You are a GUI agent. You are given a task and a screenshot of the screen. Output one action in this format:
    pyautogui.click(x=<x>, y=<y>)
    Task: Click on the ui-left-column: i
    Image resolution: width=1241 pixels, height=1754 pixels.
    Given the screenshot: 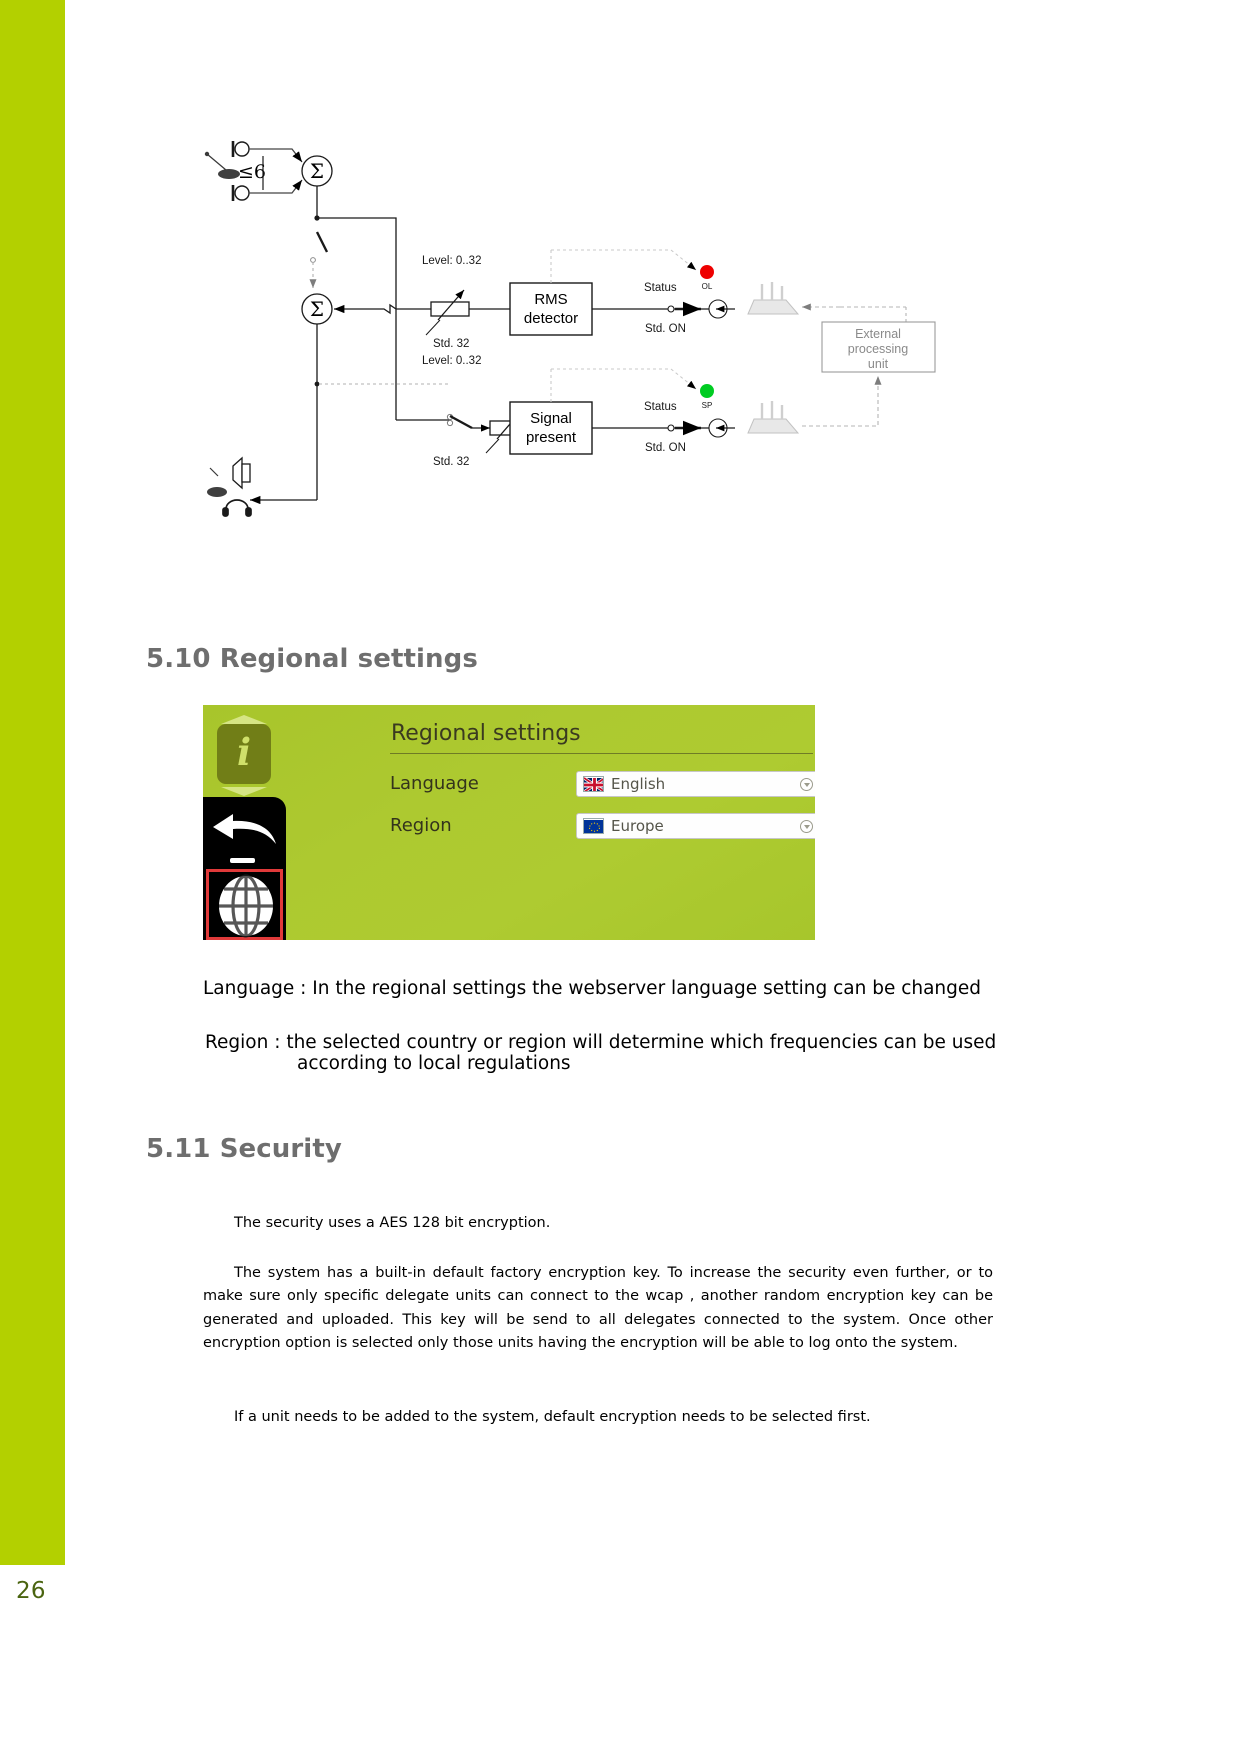 What is the action you would take?
    pyautogui.click(x=244, y=822)
    